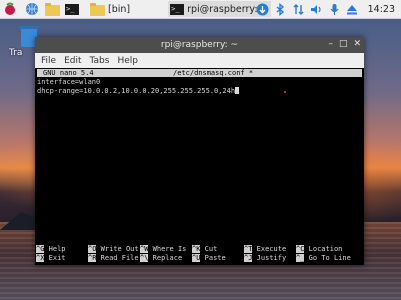 This screenshot has width=401, height=300. I want to click on clock: 14:23, so click(381, 9).